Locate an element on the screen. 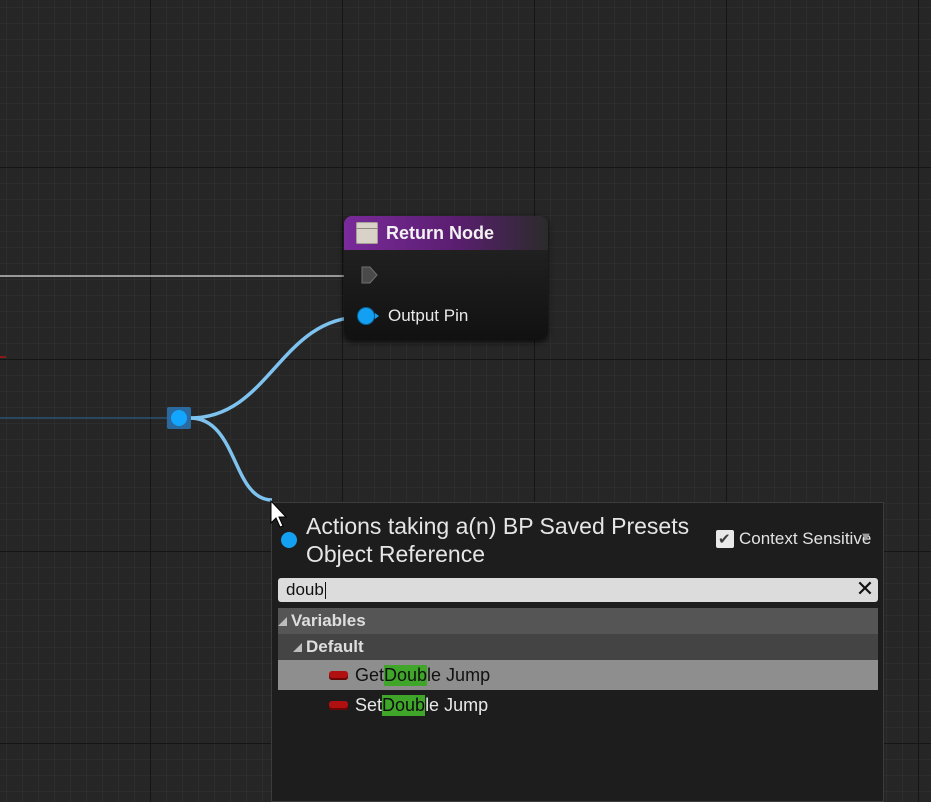 The width and height of the screenshot is (931, 802). reroute-knot-pin is located at coordinates (179, 418).